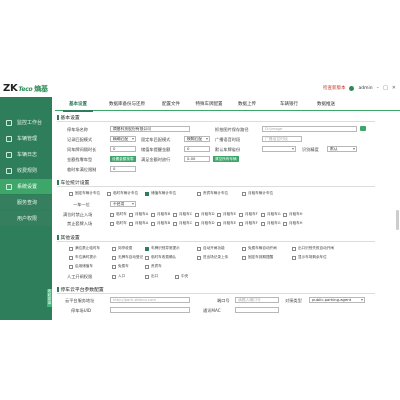 The image size is (400, 400). I want to click on tab-data-upload: 数据上传, so click(247, 105).